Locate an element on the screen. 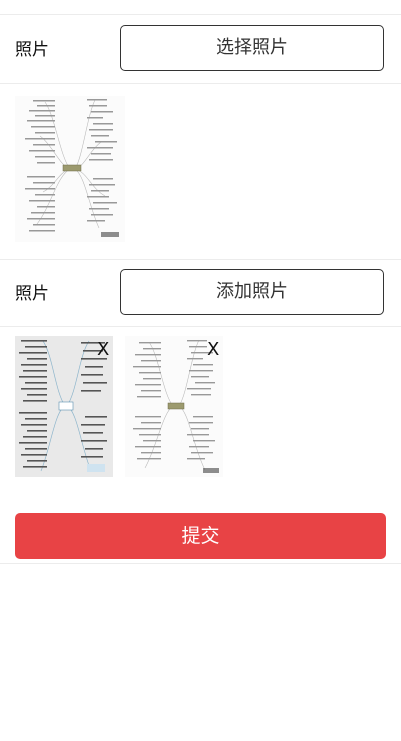  photo-label-2: 照片 is located at coordinates (32, 294).